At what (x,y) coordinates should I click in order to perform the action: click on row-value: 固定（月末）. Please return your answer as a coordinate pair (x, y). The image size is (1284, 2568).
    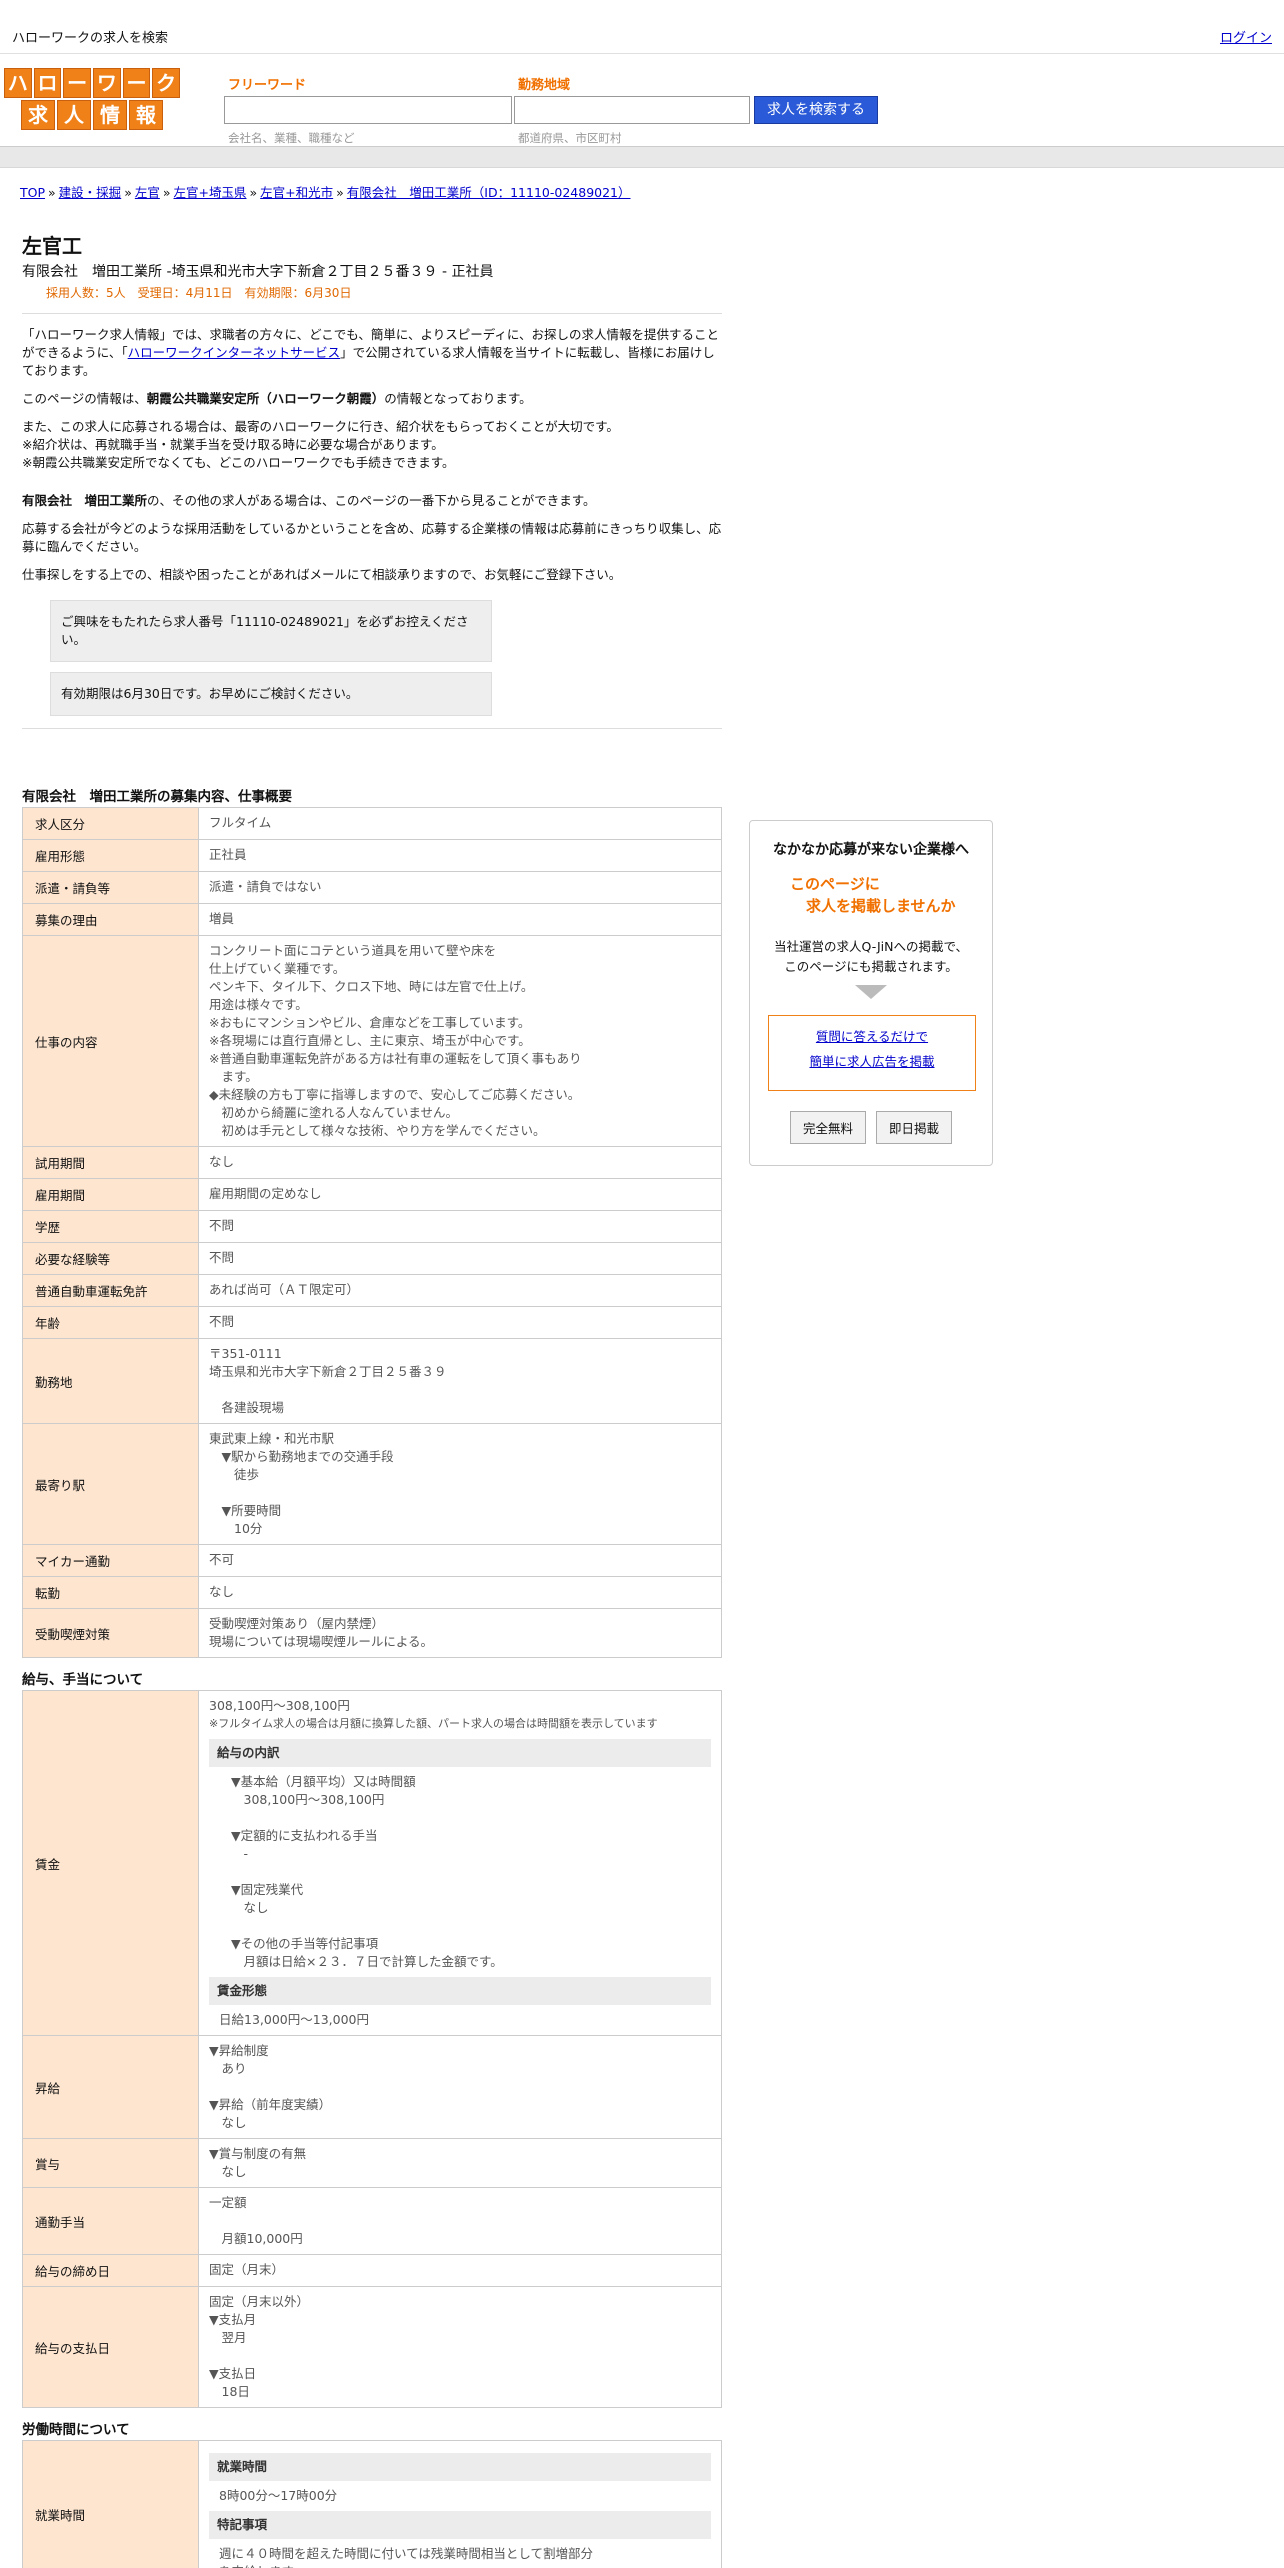
    Looking at the image, I should click on (460, 2270).